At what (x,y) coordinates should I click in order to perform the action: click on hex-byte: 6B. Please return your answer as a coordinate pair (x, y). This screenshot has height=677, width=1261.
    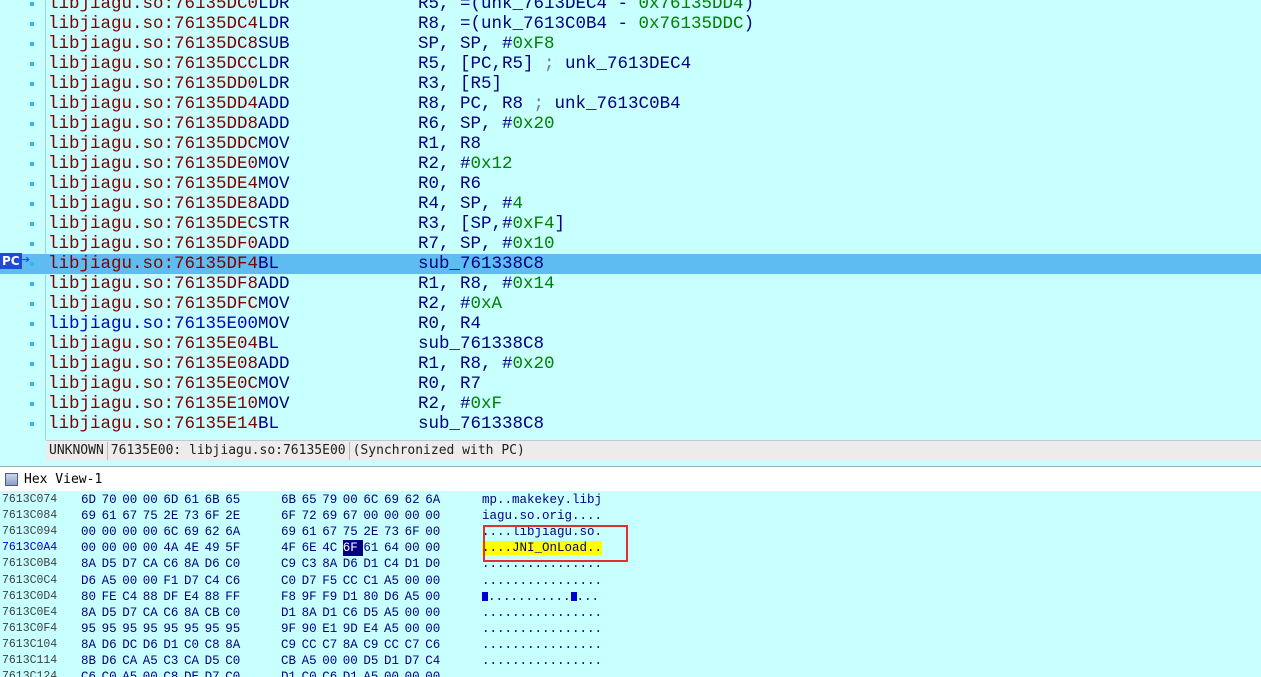
    Looking at the image, I should click on (291, 500).